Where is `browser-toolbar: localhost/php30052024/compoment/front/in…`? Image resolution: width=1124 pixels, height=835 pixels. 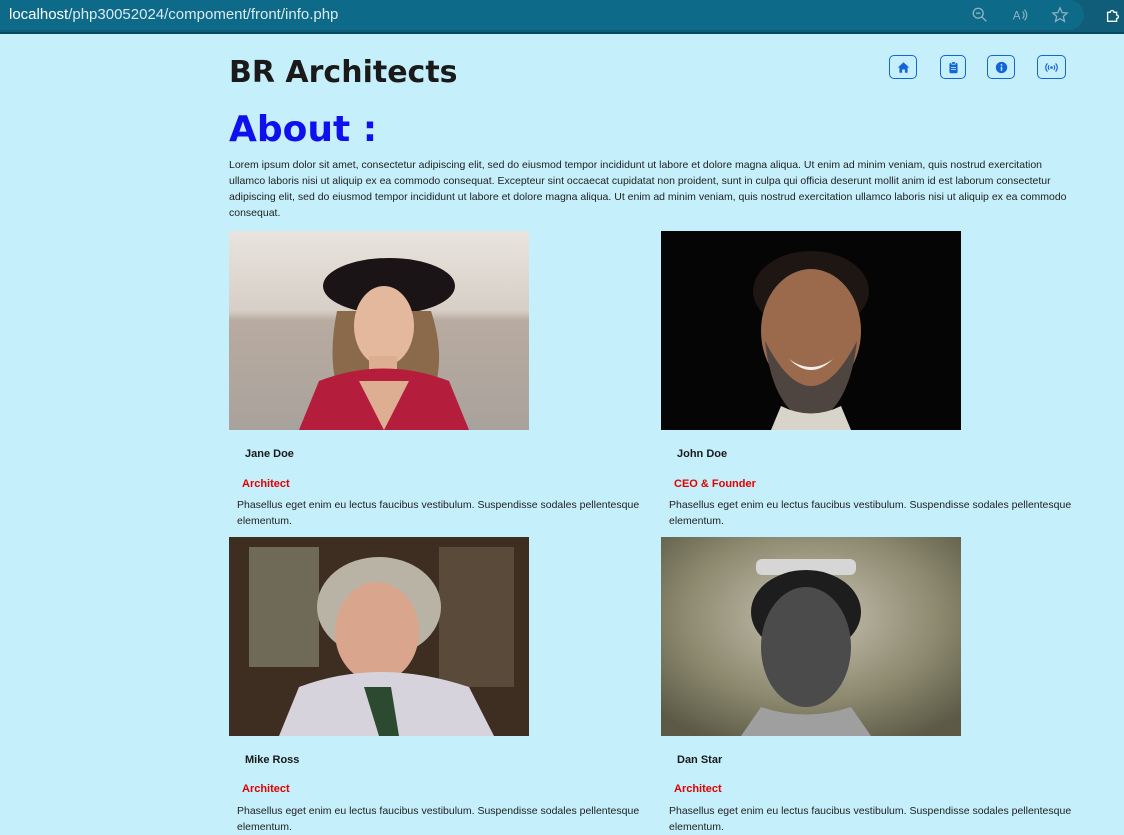 browser-toolbar: localhost/php30052024/compoment/front/in… is located at coordinates (562, 17).